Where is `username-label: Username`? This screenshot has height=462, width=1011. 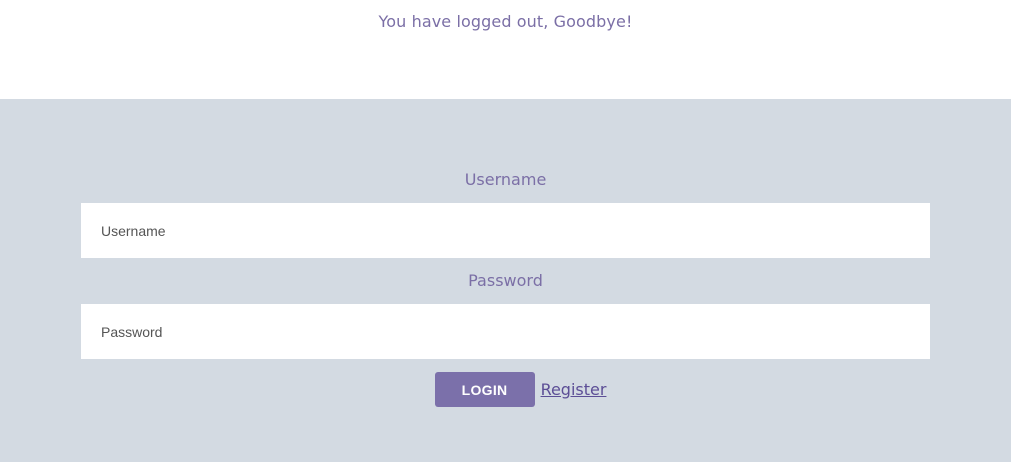 username-label: Username is located at coordinates (505, 179).